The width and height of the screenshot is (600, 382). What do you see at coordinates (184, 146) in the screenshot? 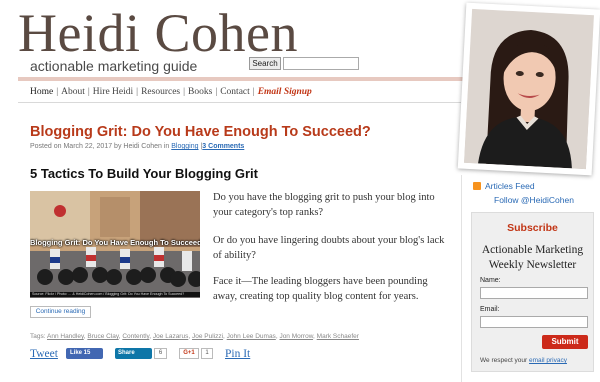
I see `post-category-link: Blogging` at bounding box center [184, 146].